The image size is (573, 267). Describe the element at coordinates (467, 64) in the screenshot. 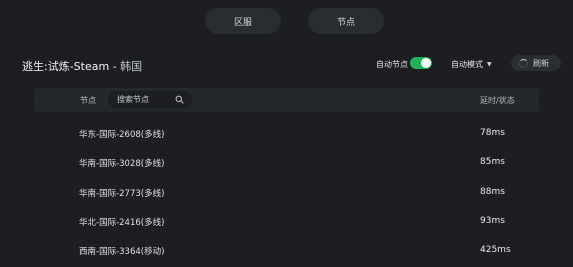

I see `auto-mode-label: 自动模式` at that location.